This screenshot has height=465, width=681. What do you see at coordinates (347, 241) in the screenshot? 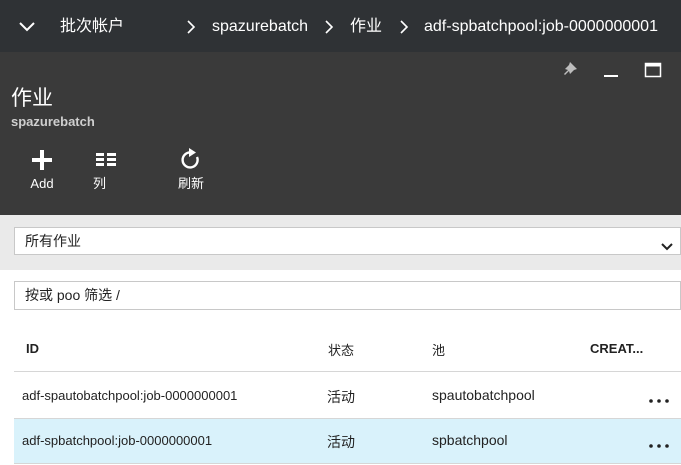
I see `job-state-dropdown: 所有作业` at bounding box center [347, 241].